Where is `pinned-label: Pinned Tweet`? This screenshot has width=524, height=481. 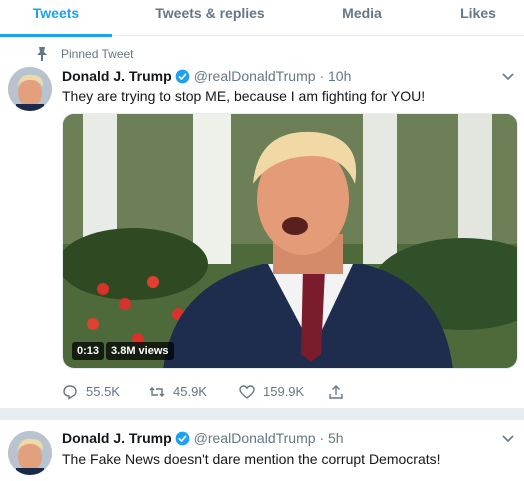 pinned-label: Pinned Tweet is located at coordinates (97, 54).